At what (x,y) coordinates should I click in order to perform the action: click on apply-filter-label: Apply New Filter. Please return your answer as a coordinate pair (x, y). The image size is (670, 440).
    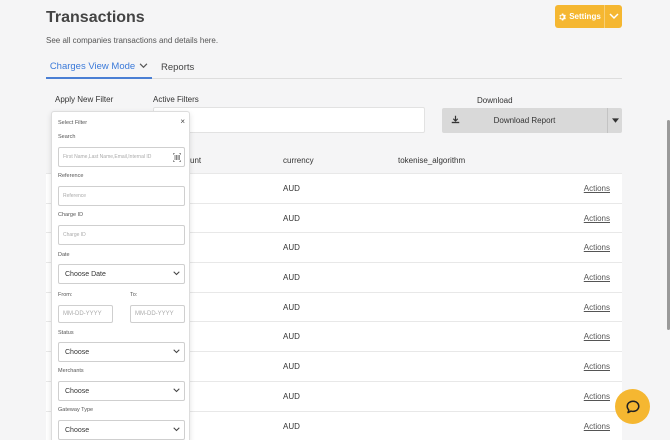
    Looking at the image, I should click on (84, 99).